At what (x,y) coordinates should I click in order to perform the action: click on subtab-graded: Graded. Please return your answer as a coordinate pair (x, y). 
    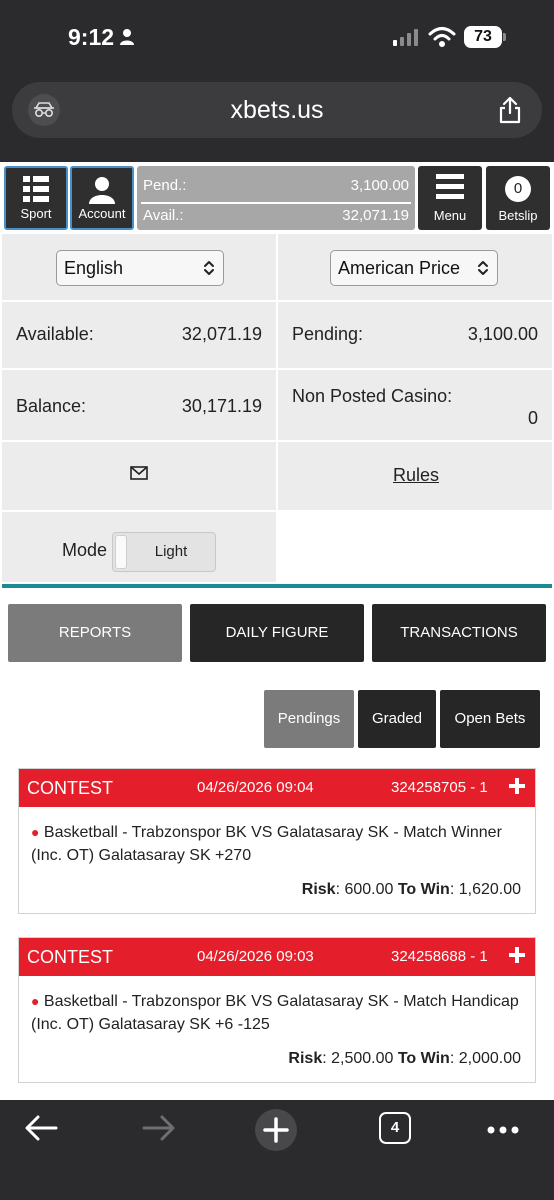
    Looking at the image, I should click on (397, 719).